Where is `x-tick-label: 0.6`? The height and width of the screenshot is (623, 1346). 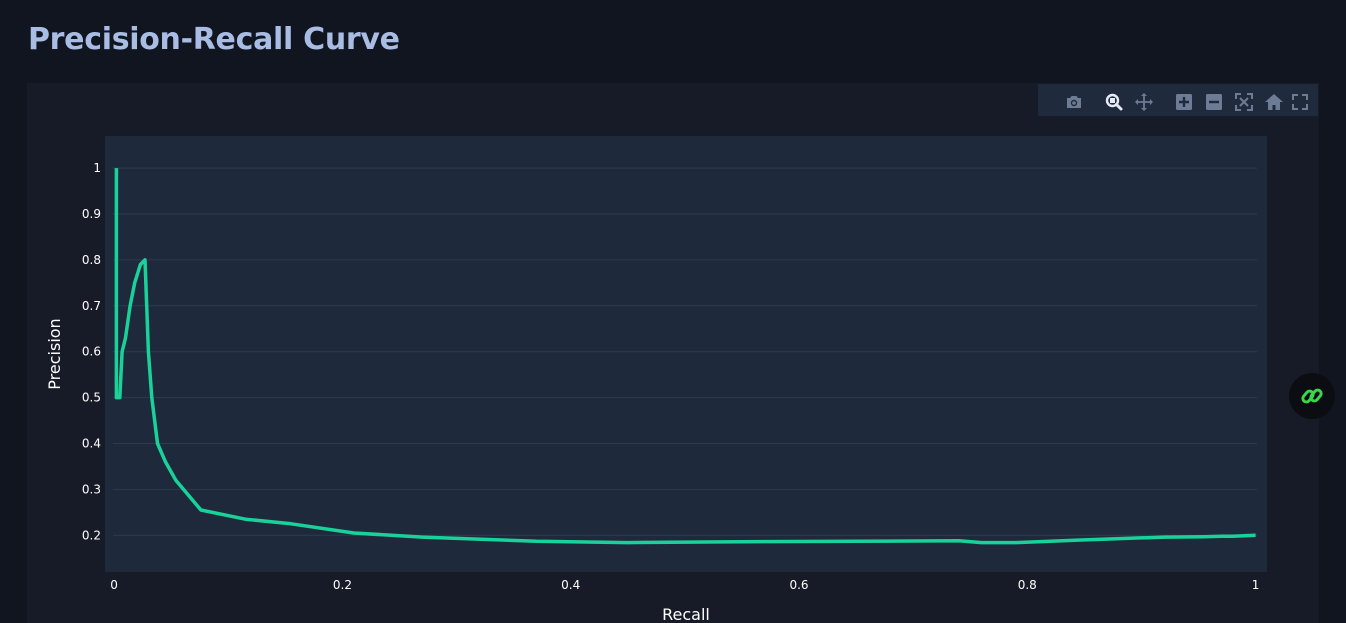
x-tick-label: 0.6 is located at coordinates (798, 585).